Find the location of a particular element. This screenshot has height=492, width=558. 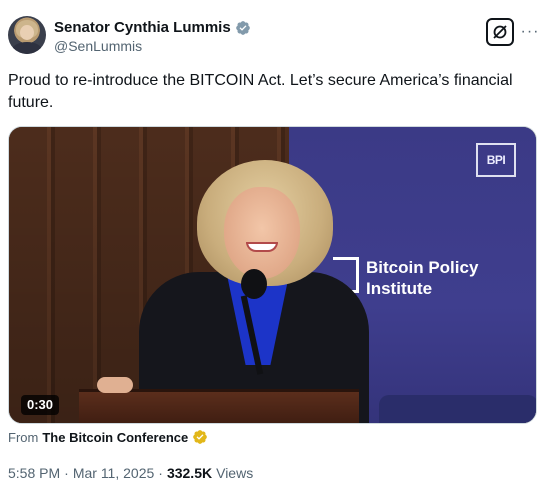

tweet-meta-row: 5:58 PM · Mar 11, 2025 · 332.5K Views is located at coordinates (130, 473).